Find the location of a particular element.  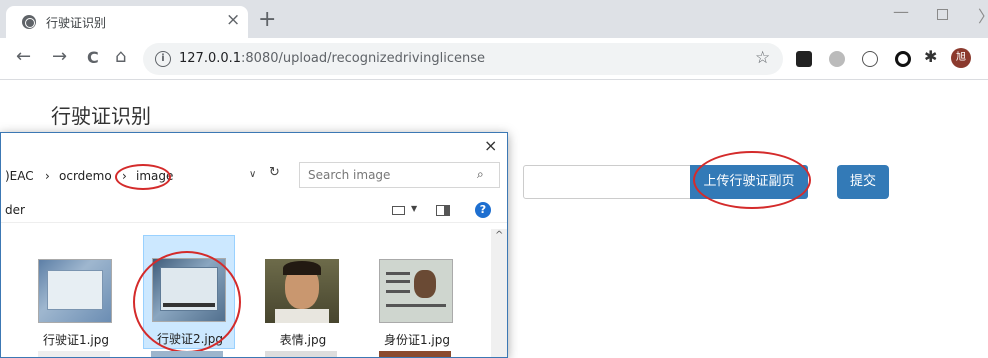

reload-icon: C is located at coordinates (93, 57).